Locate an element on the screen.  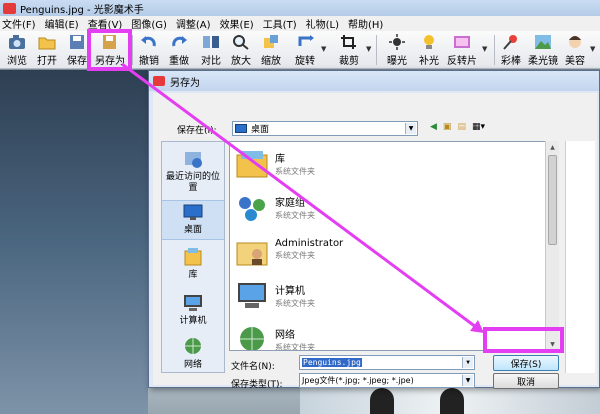
dialog-title: 另存为 is located at coordinates (185, 83).